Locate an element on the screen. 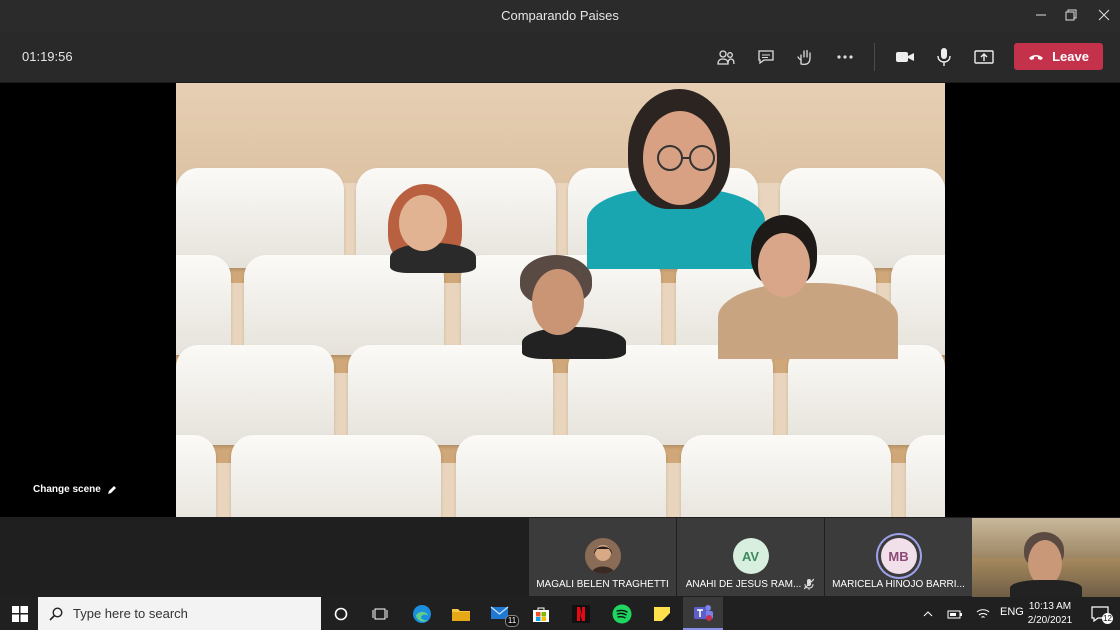  raise-hand-icon is located at coordinates (804, 57).